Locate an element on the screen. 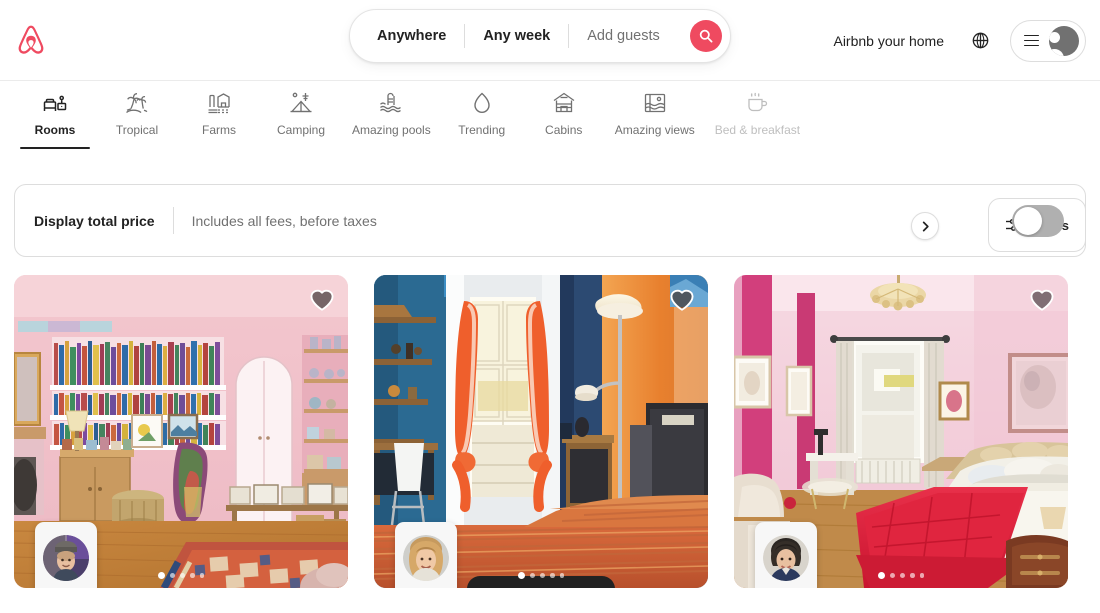 This screenshot has height=613, width=1100. search-bar: Anywhere Any week Add guests is located at coordinates (540, 36).